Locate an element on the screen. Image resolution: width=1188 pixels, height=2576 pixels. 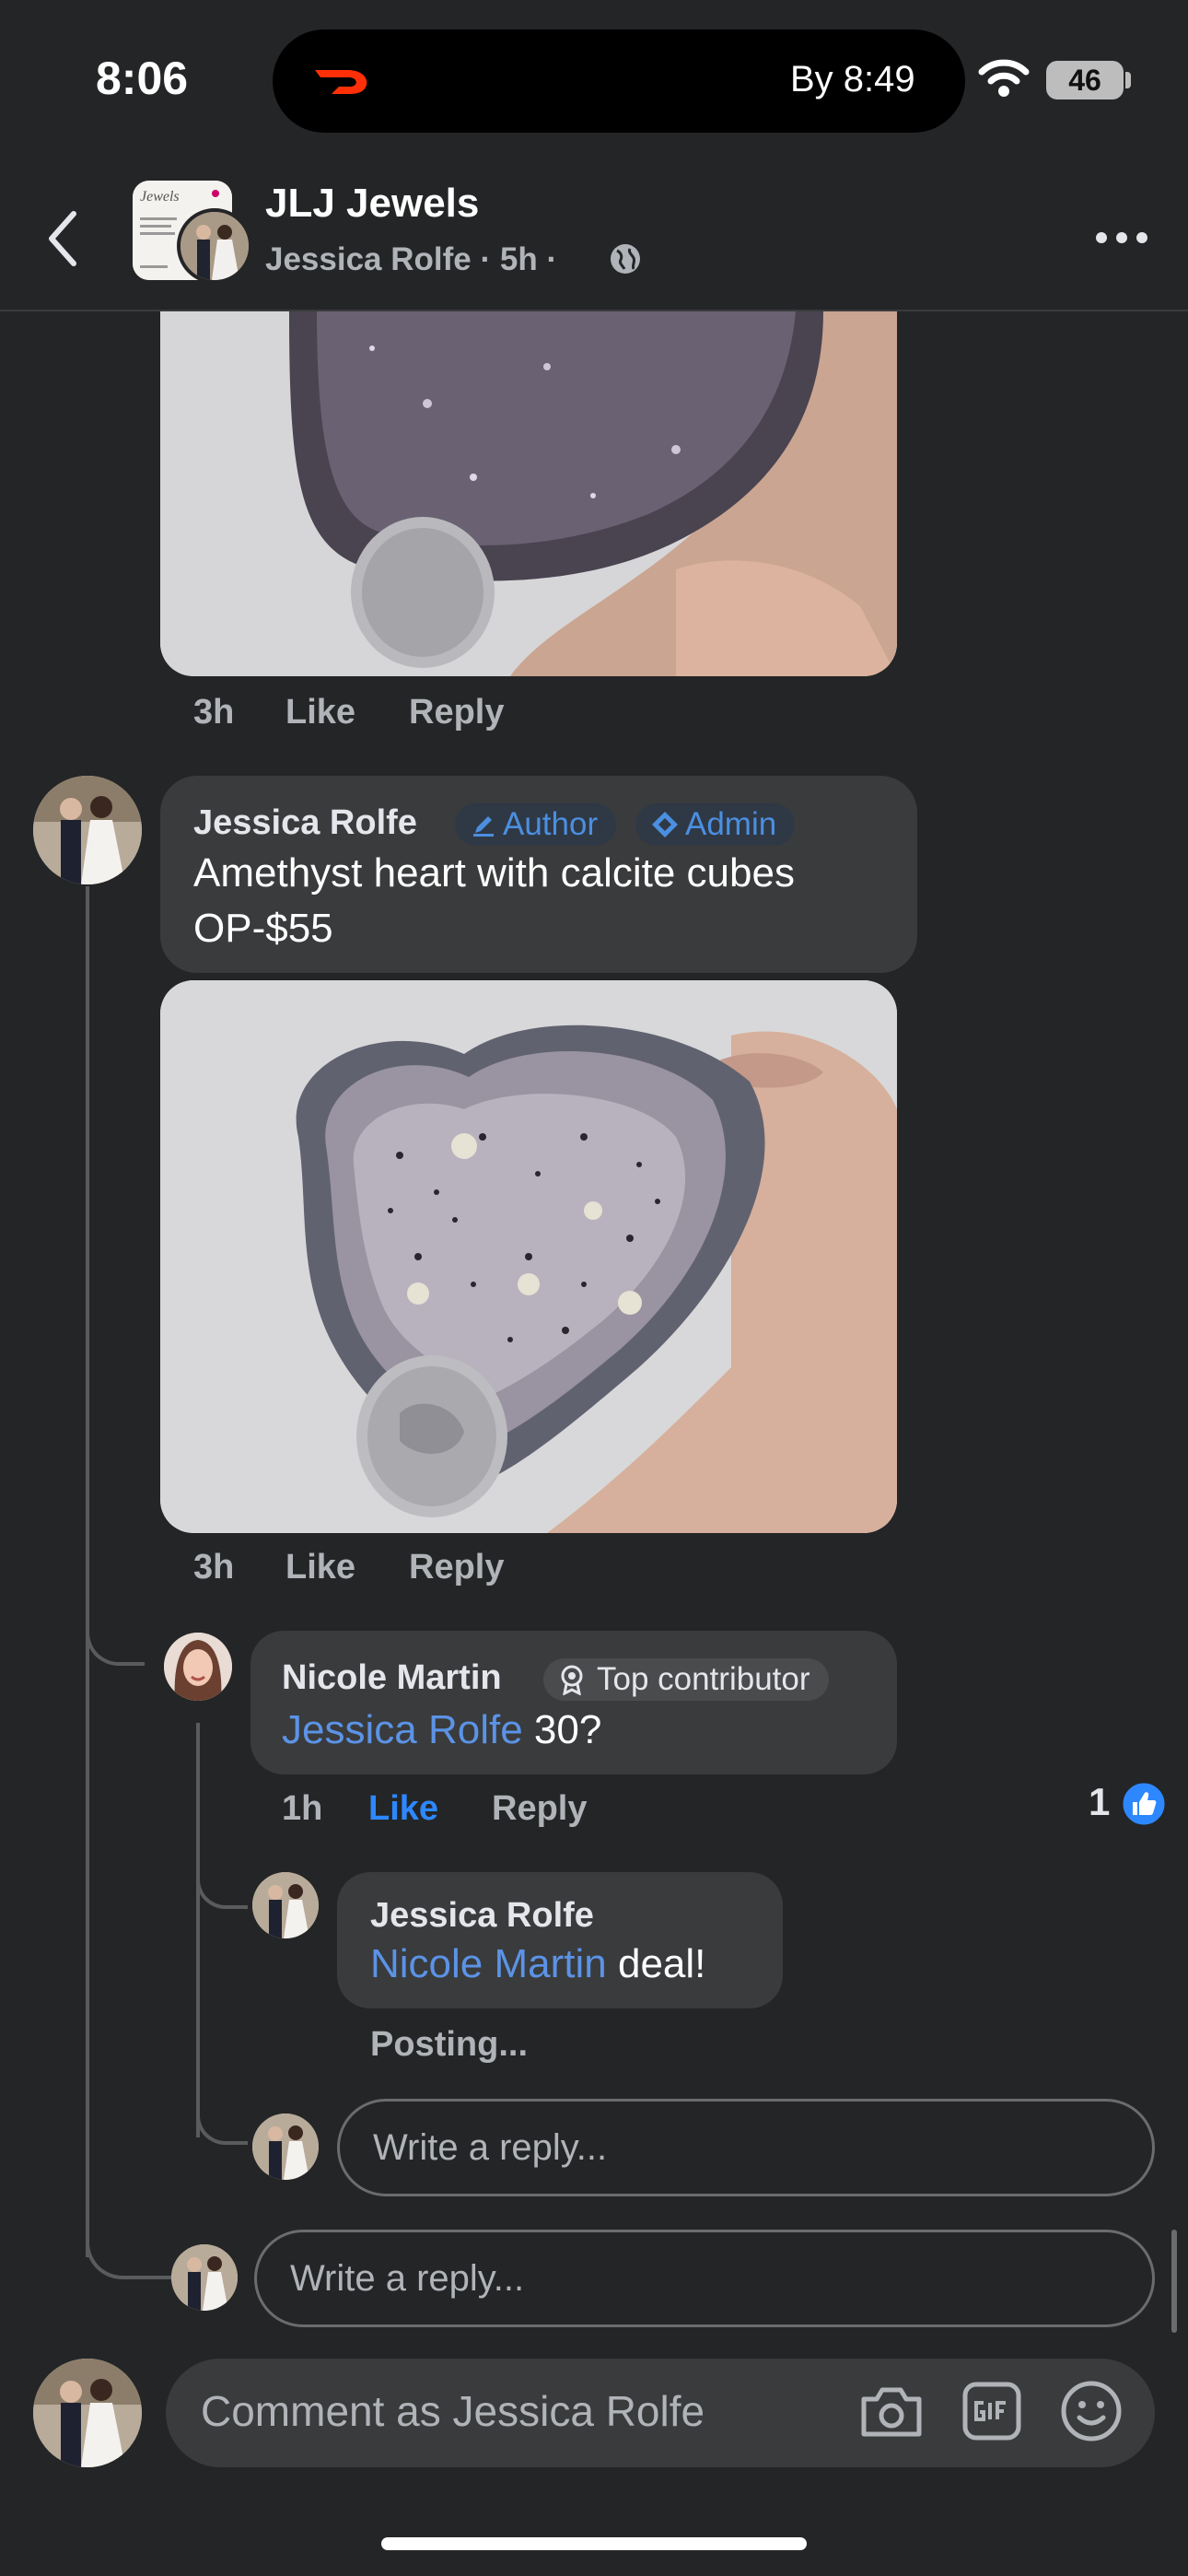
post-meta: Jessica Rolfe · 5h · is located at coordinates (411, 259).